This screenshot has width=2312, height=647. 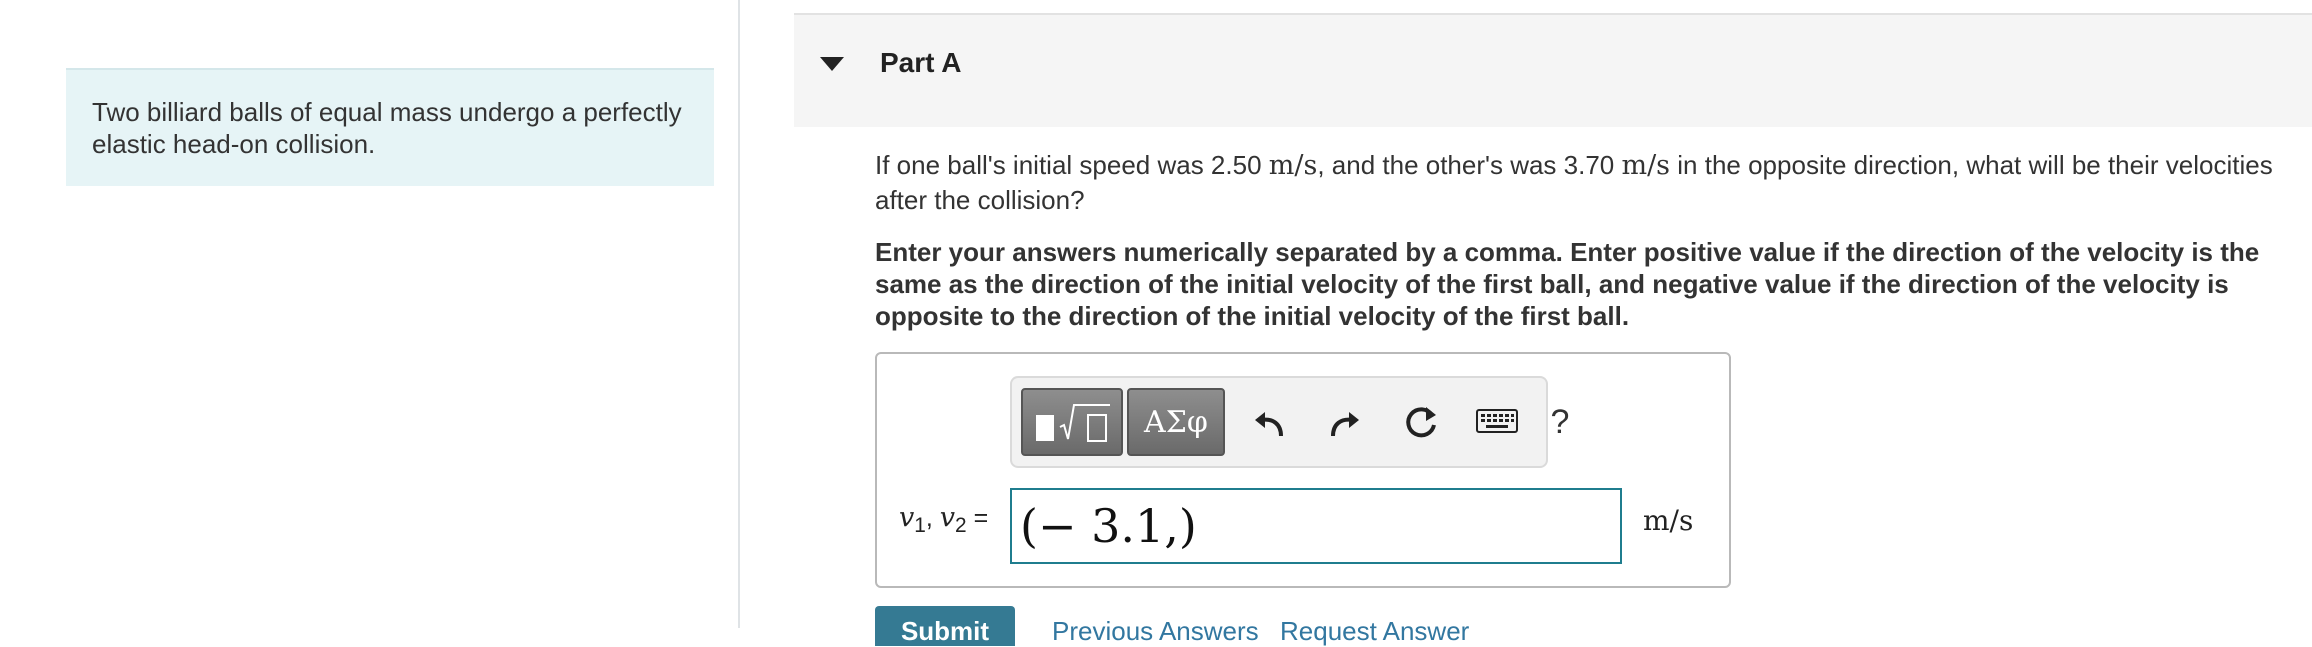 What do you see at coordinates (1421, 422) in the screenshot?
I see `reset-icon` at bounding box center [1421, 422].